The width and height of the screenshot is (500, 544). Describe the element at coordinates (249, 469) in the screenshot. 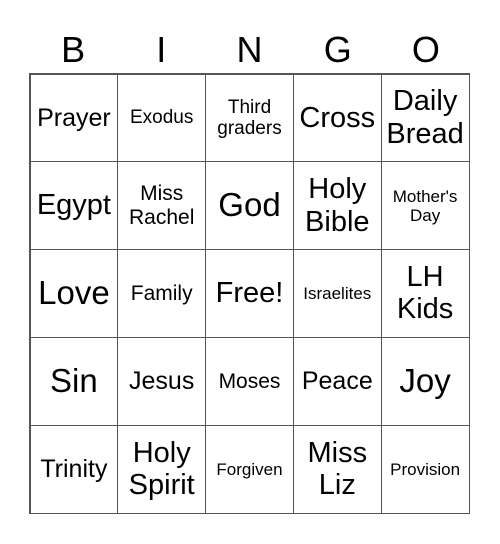

I see `bingo-cell: Forgiven` at that location.